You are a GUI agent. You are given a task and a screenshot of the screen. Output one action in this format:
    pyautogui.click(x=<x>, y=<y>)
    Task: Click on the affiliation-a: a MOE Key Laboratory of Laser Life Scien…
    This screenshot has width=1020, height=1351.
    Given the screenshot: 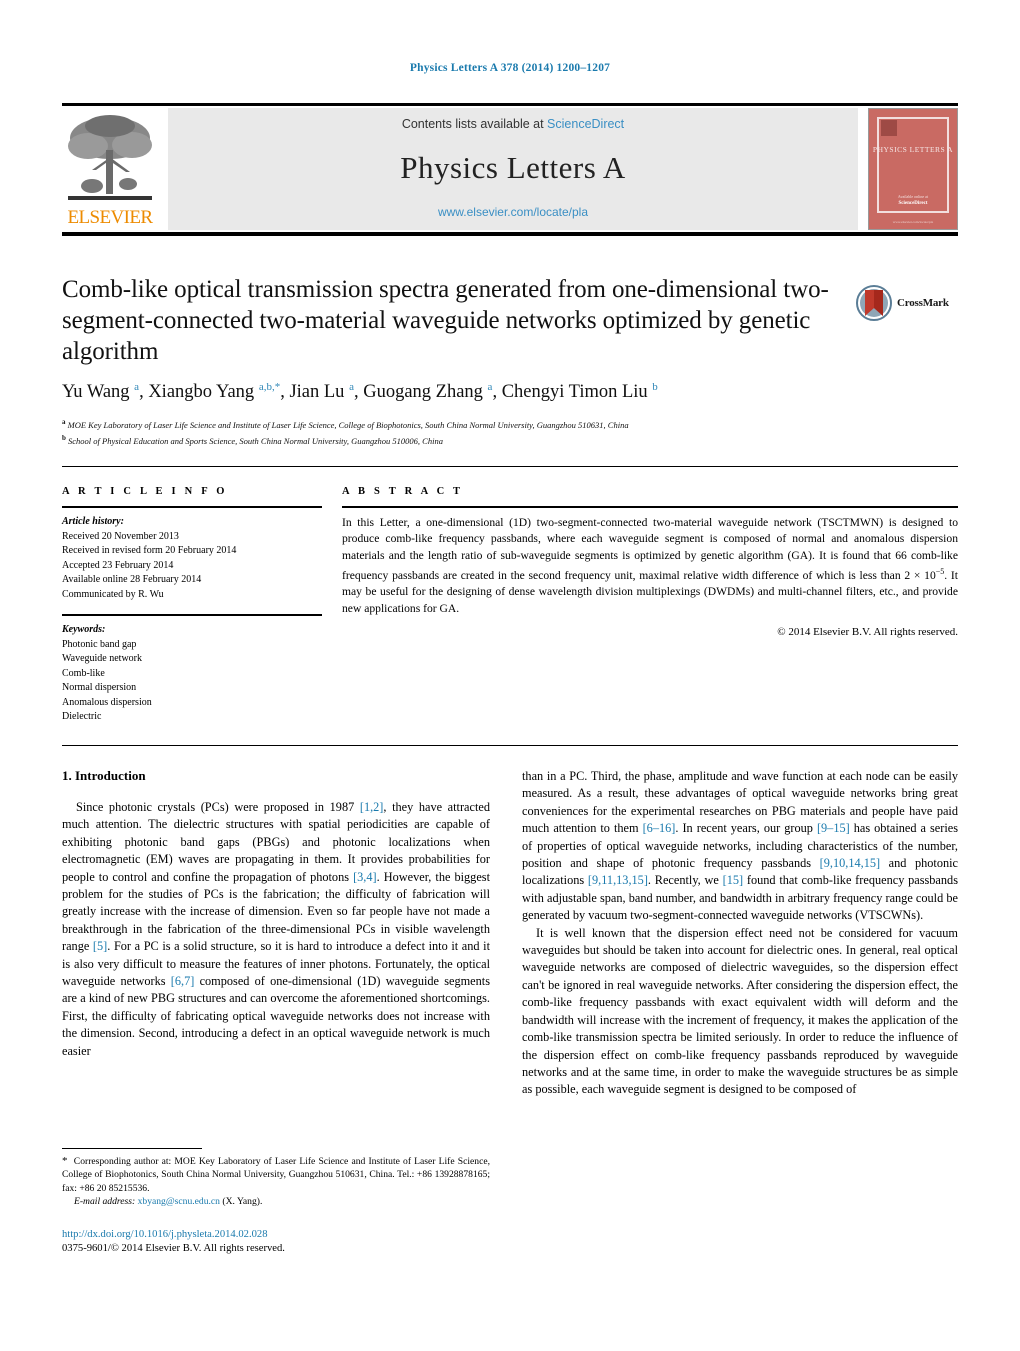 What is the action you would take?
    pyautogui.click(x=502, y=424)
    